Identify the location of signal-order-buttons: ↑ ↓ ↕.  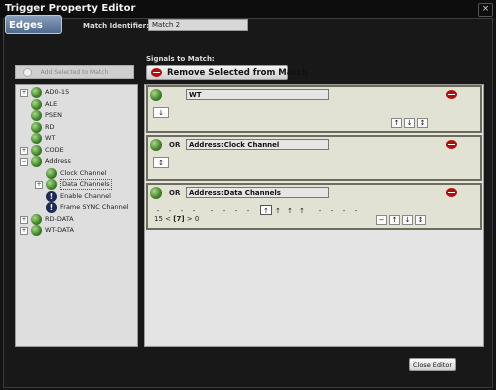
(410, 123).